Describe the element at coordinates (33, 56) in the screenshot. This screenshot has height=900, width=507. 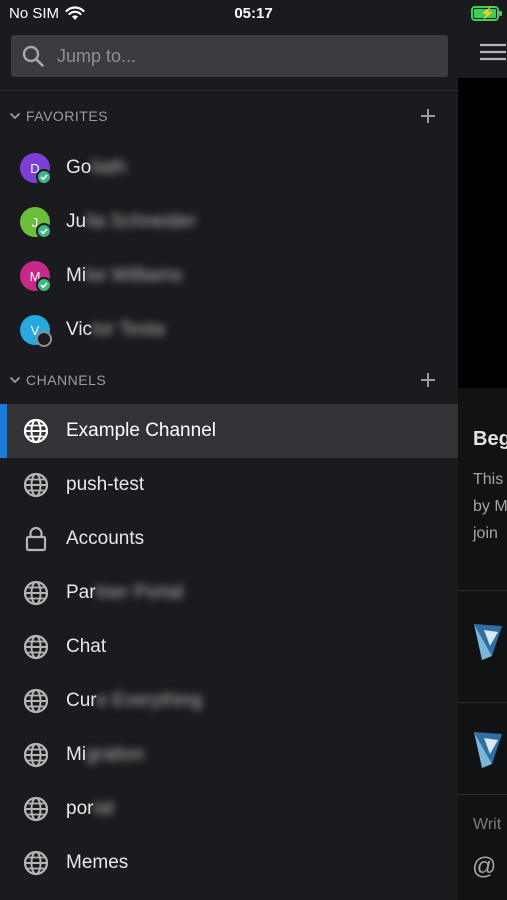
I see `search-icon` at that location.